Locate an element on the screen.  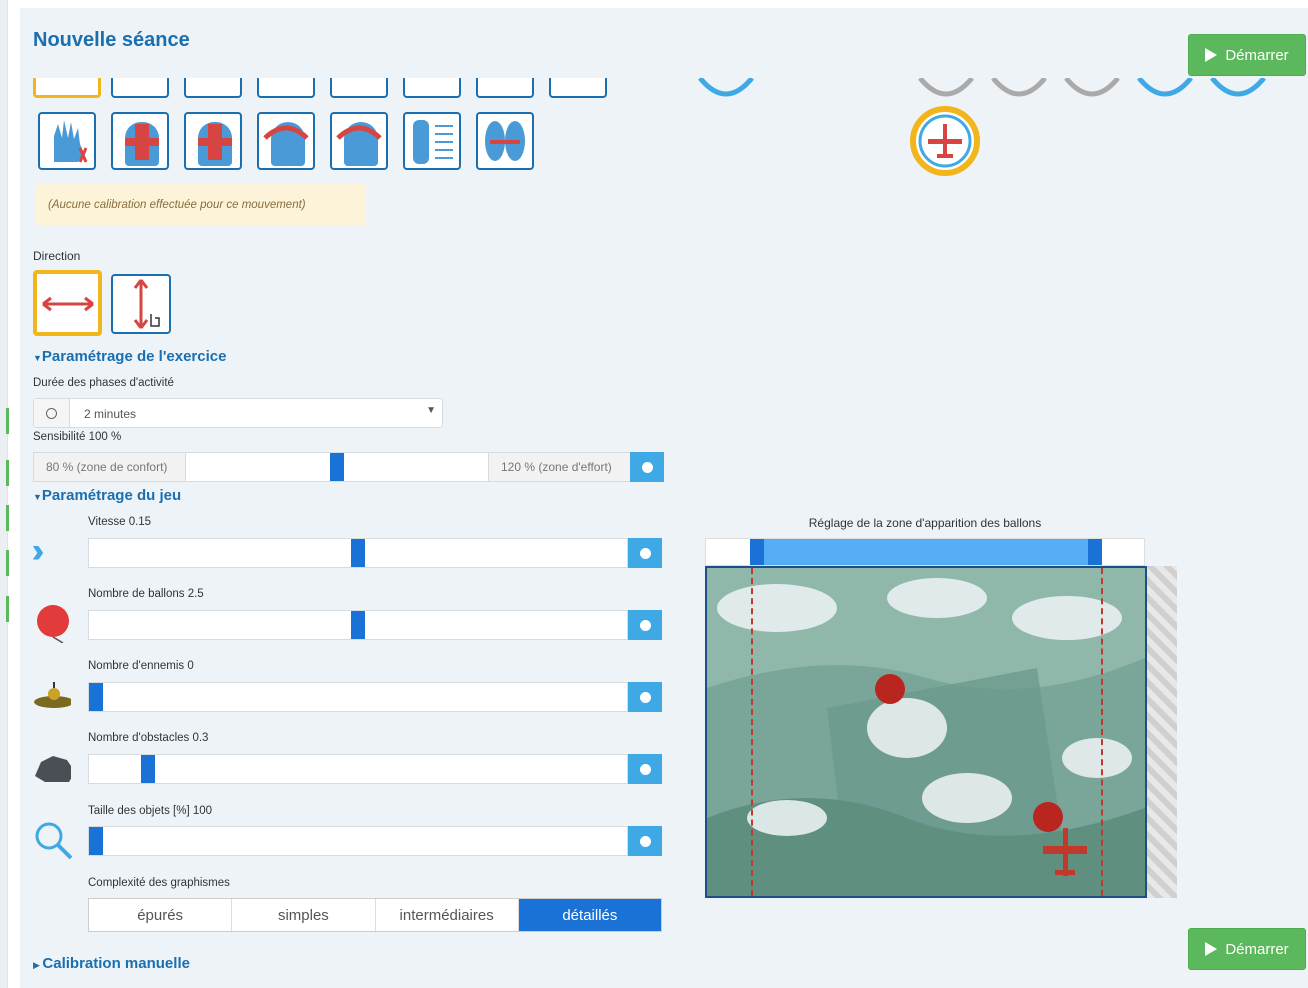
game-preview is located at coordinates (926, 732).